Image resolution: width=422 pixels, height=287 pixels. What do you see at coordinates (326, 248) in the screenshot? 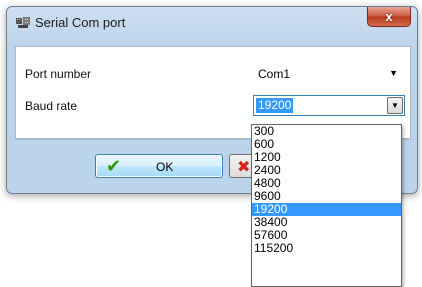
I see `baud-option: 115200` at bounding box center [326, 248].